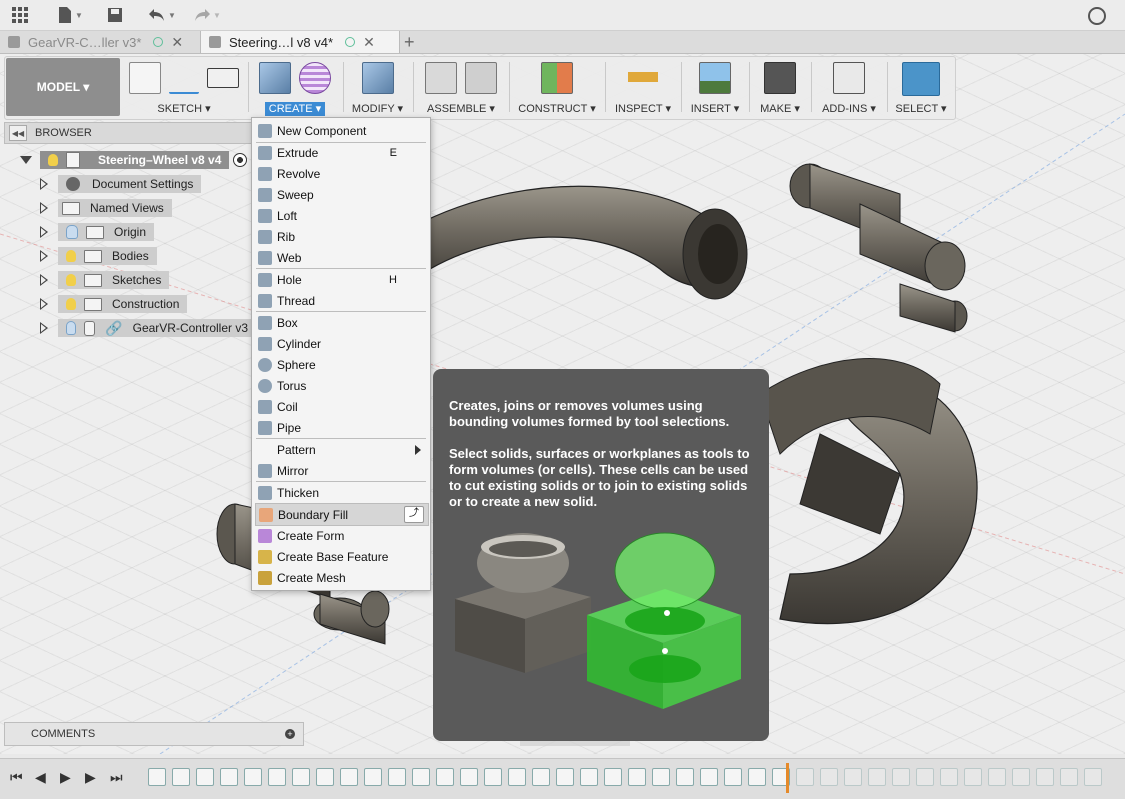 This screenshot has height=799, width=1125. I want to click on save-icon, so click(115, 15).